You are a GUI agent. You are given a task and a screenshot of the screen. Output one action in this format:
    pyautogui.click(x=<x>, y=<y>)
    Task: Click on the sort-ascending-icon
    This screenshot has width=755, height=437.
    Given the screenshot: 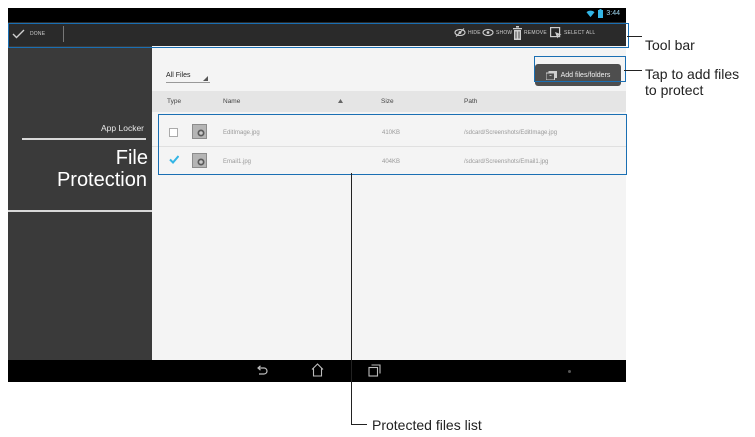 What is the action you would take?
    pyautogui.click(x=340, y=101)
    